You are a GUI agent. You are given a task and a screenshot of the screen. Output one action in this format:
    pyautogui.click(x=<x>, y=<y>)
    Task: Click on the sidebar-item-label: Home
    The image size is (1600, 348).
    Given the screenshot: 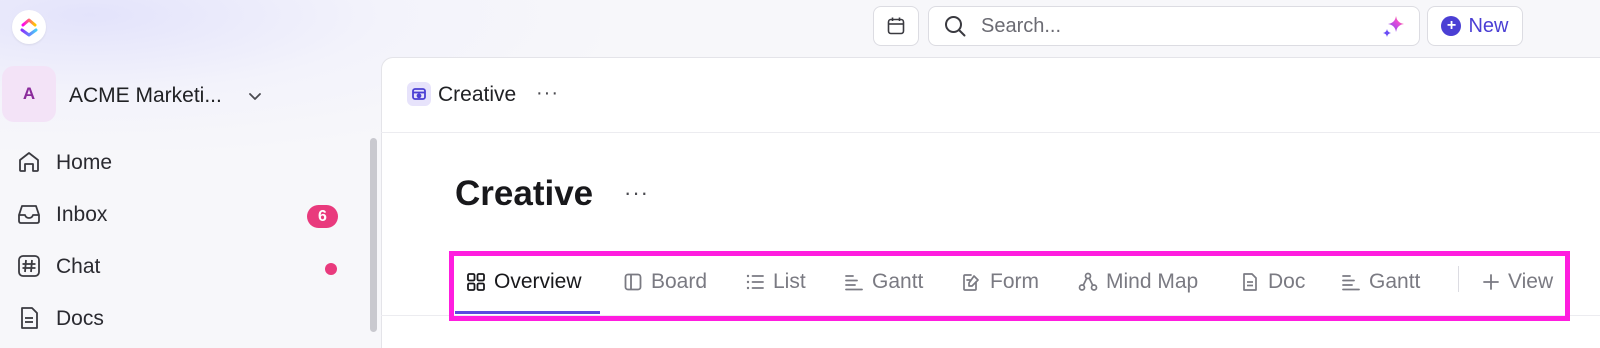 What is the action you would take?
    pyautogui.click(x=84, y=162)
    